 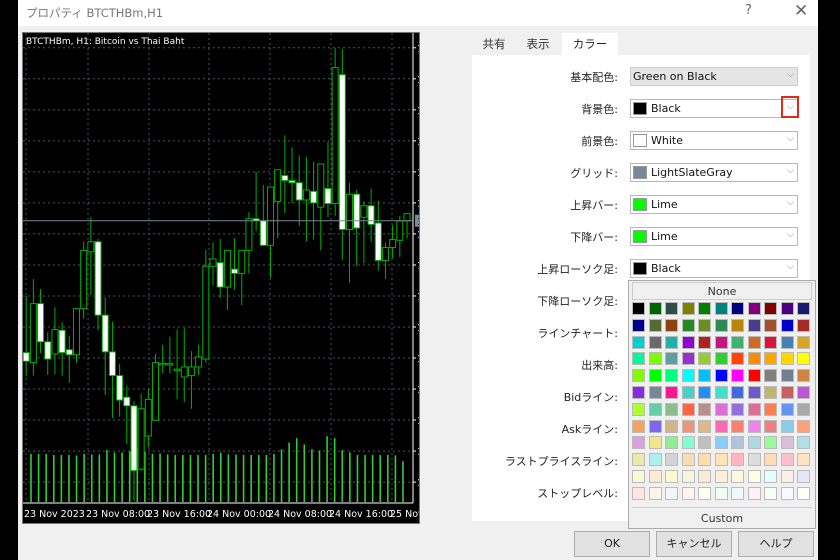 What do you see at coordinates (801, 11) in the screenshot?
I see `close-icon: ✕` at bounding box center [801, 11].